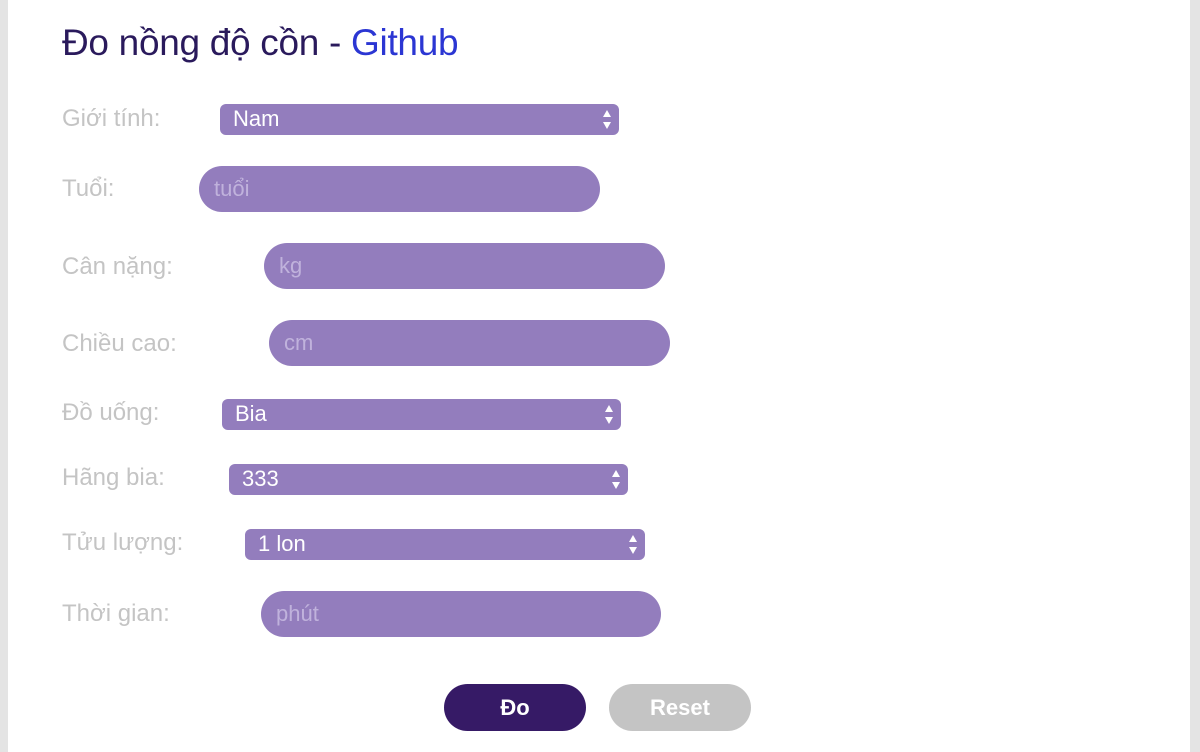  What do you see at coordinates (680, 707) in the screenshot?
I see `reset-button: Reset` at bounding box center [680, 707].